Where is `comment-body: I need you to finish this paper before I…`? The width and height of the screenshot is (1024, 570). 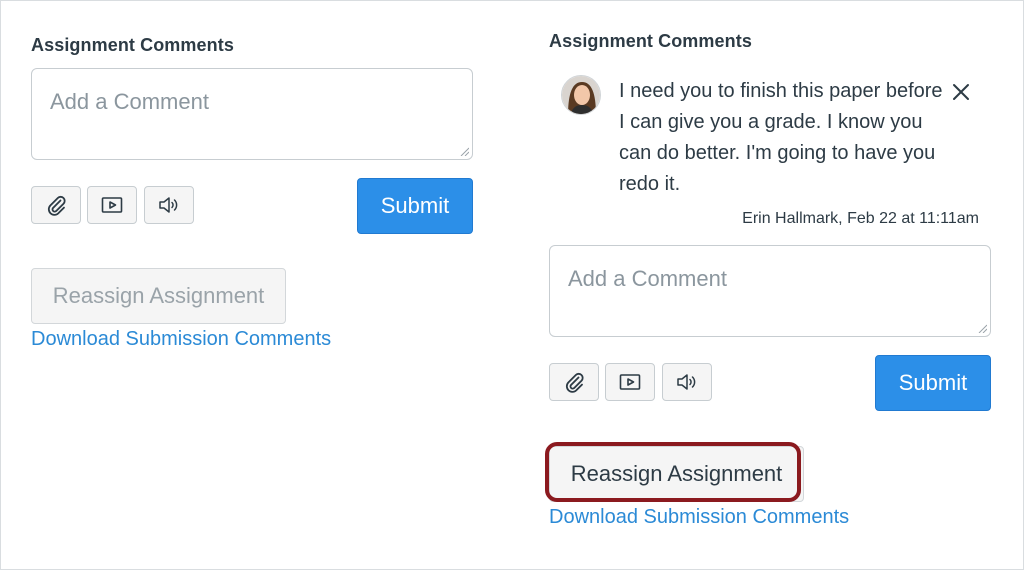 comment-body: I need you to finish this paper before I… is located at coordinates (781, 137).